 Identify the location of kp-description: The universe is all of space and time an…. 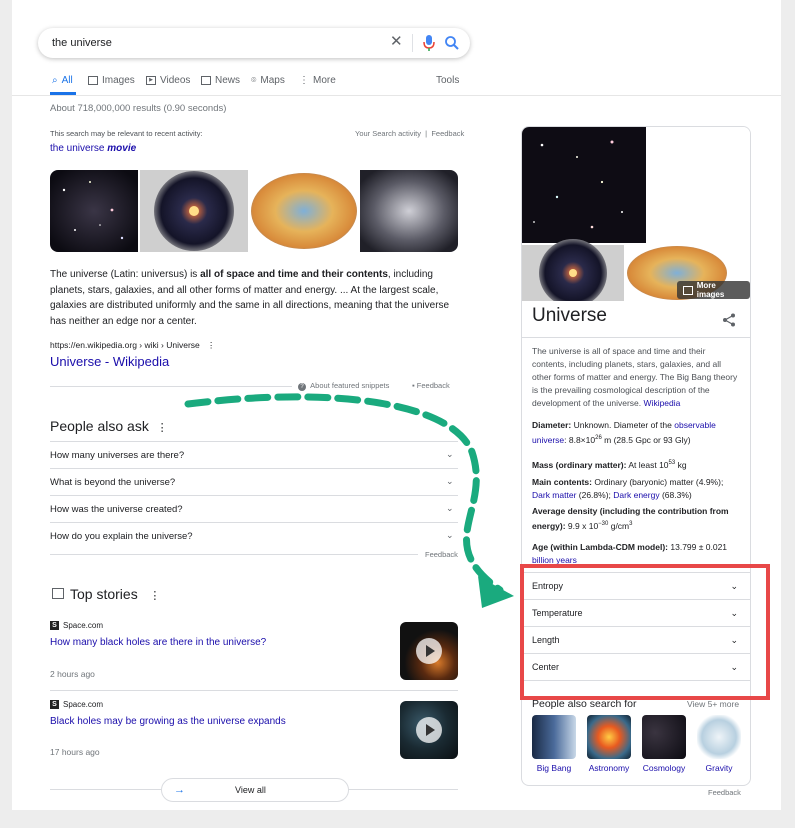
(635, 377).